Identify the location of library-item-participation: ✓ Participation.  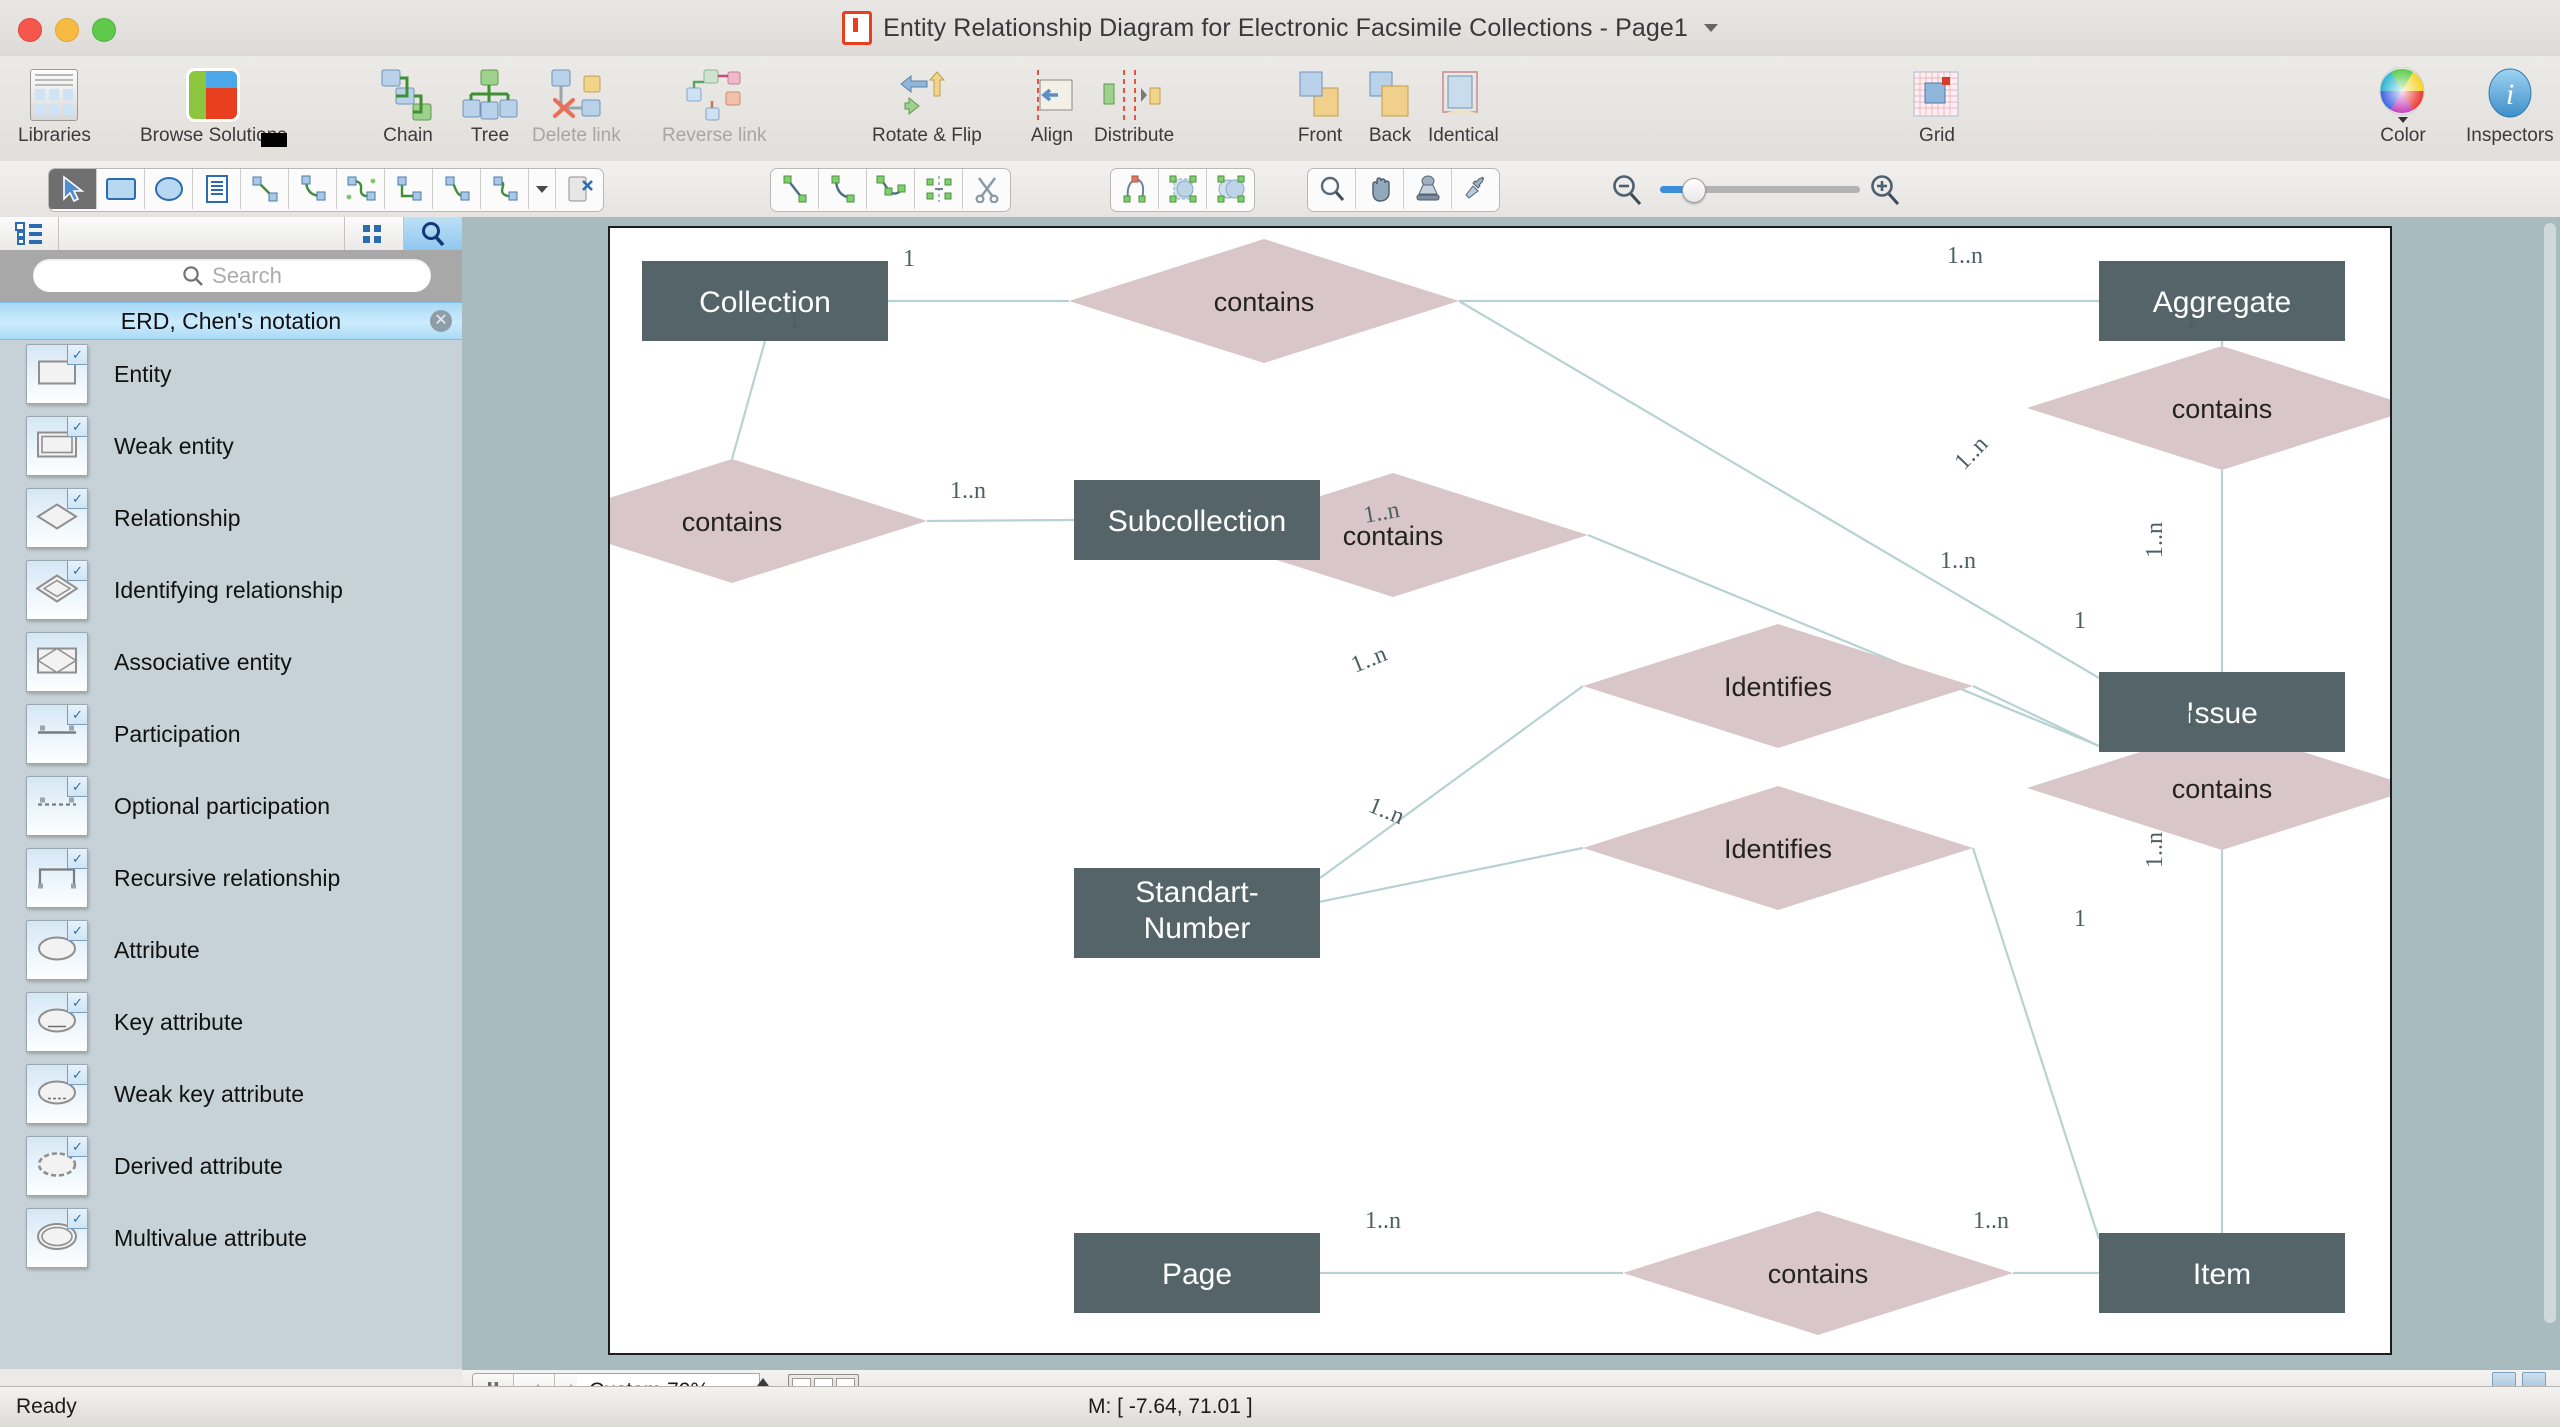
(231, 734).